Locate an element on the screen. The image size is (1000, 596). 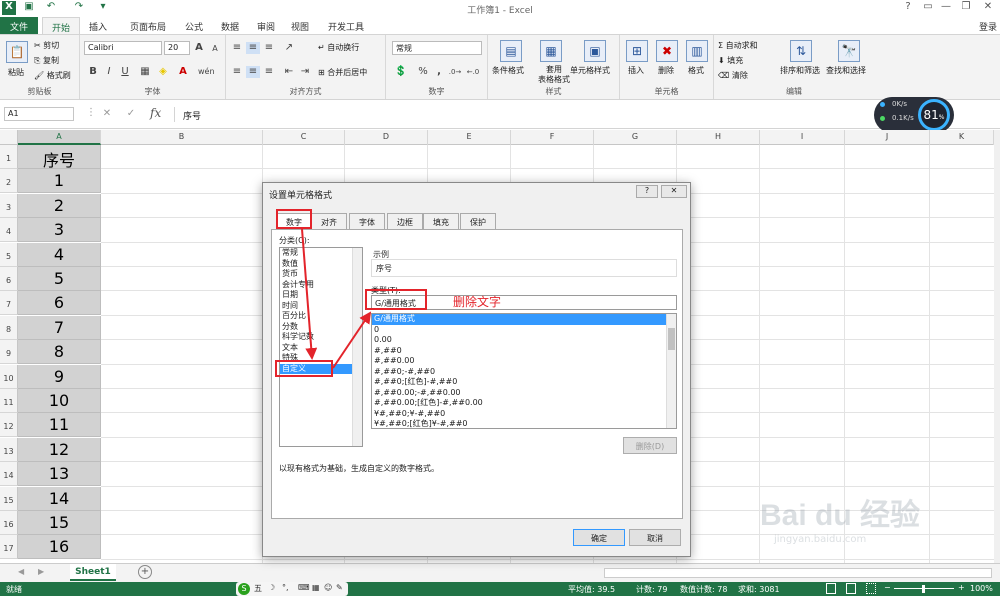
annotation-arrows is located at coordinates (336, 298).